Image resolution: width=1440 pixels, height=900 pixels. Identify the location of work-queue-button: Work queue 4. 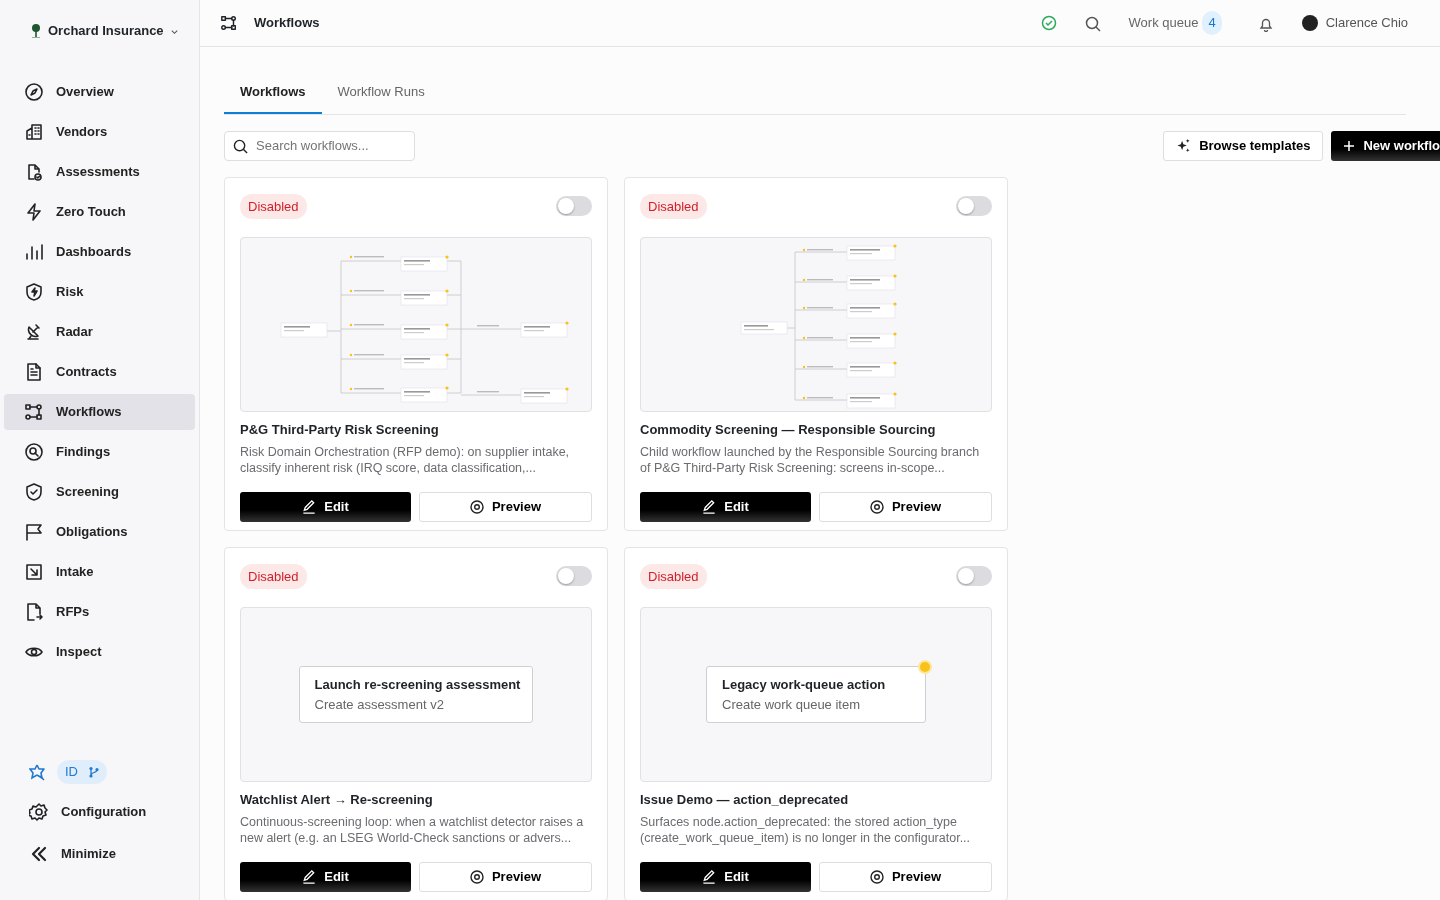
(1175, 23).